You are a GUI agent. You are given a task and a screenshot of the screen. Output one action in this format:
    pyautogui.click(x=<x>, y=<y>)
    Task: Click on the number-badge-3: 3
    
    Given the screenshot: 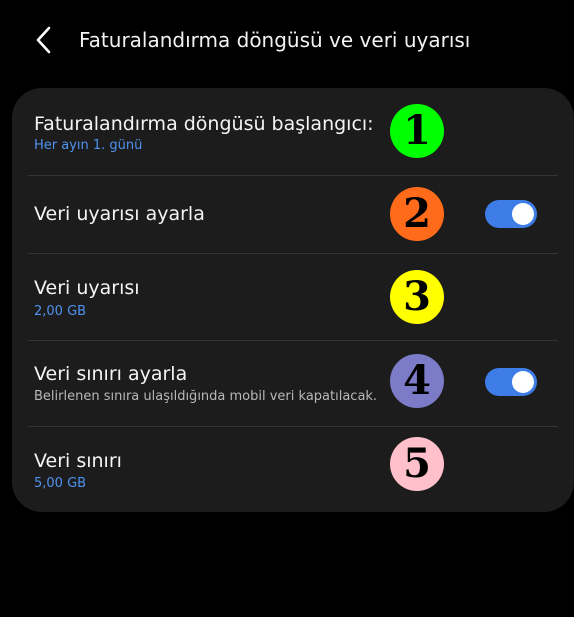 What is the action you would take?
    pyautogui.click(x=417, y=297)
    